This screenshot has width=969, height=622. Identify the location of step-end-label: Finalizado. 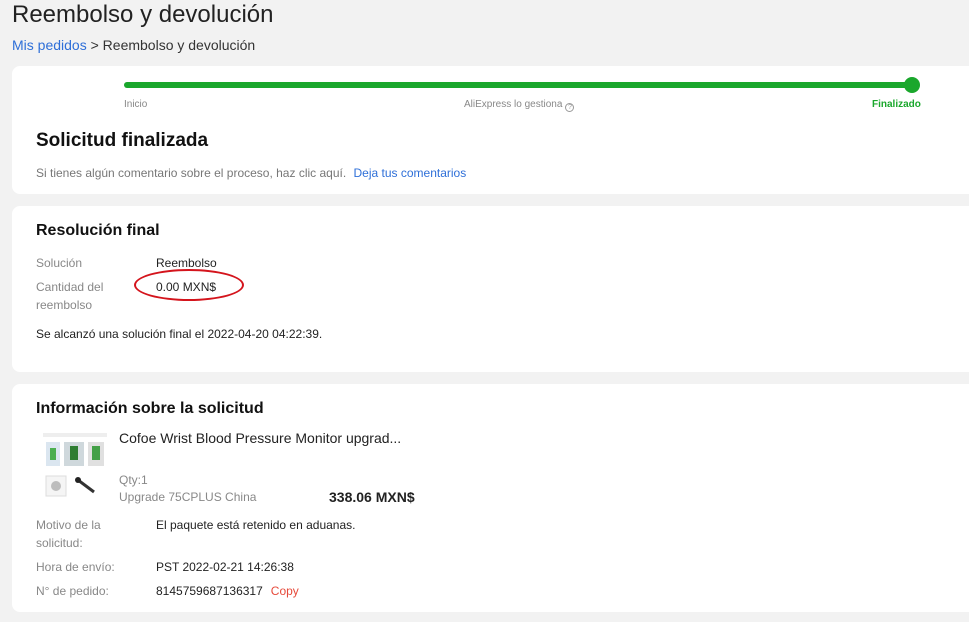
(896, 104).